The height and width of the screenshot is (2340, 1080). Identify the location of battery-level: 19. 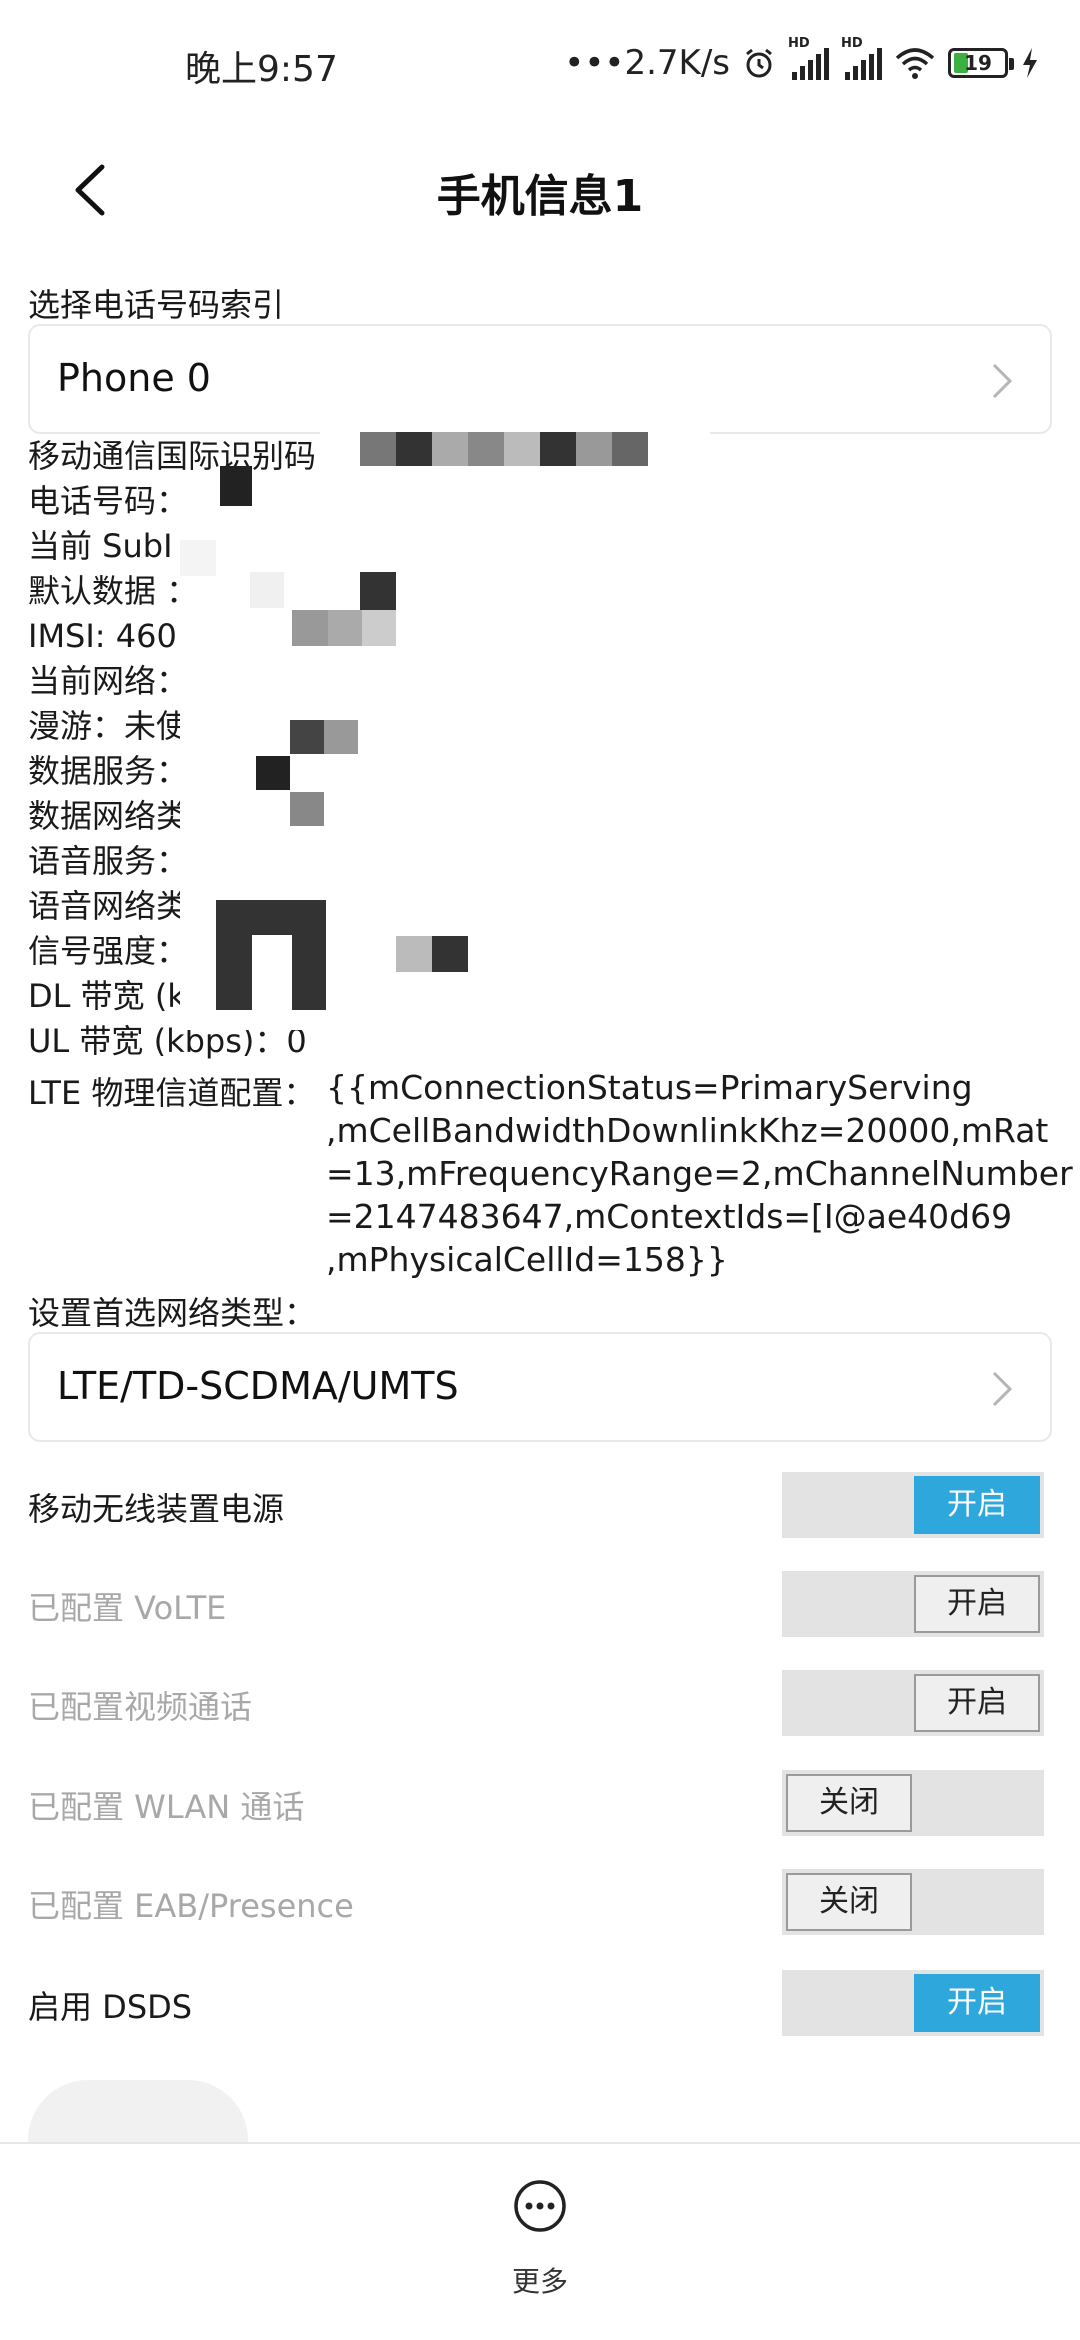
(978, 63).